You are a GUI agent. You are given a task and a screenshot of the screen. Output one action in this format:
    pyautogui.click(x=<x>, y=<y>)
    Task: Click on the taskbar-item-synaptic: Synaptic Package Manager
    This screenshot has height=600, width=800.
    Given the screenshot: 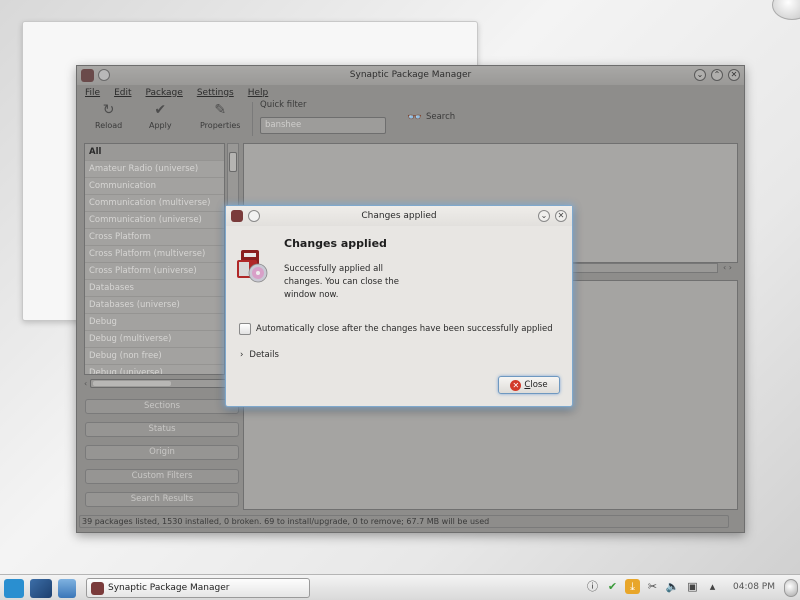 What is the action you would take?
    pyautogui.click(x=198, y=588)
    